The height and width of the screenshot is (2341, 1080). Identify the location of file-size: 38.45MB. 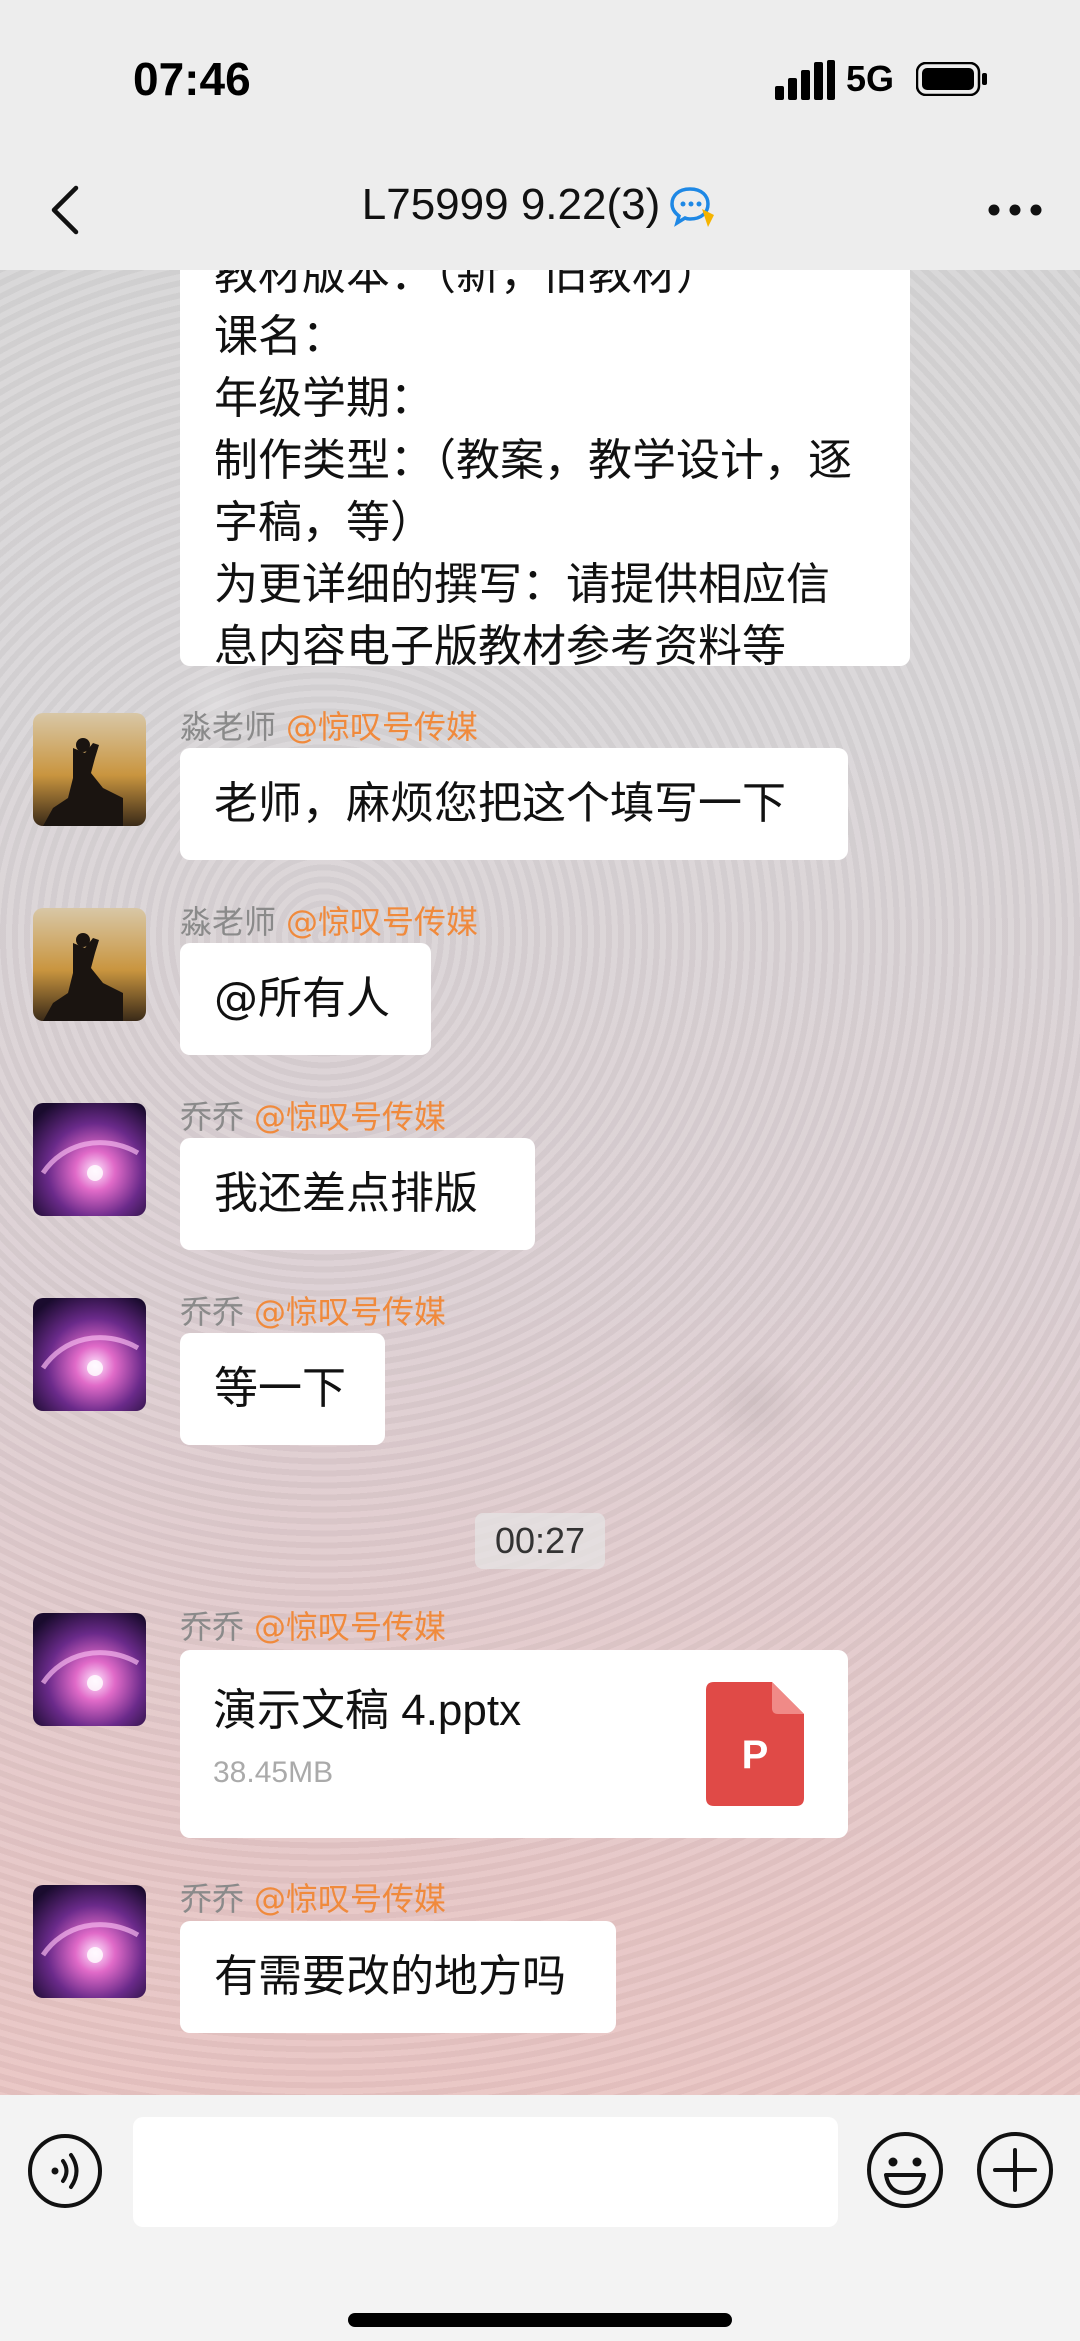
(273, 1772).